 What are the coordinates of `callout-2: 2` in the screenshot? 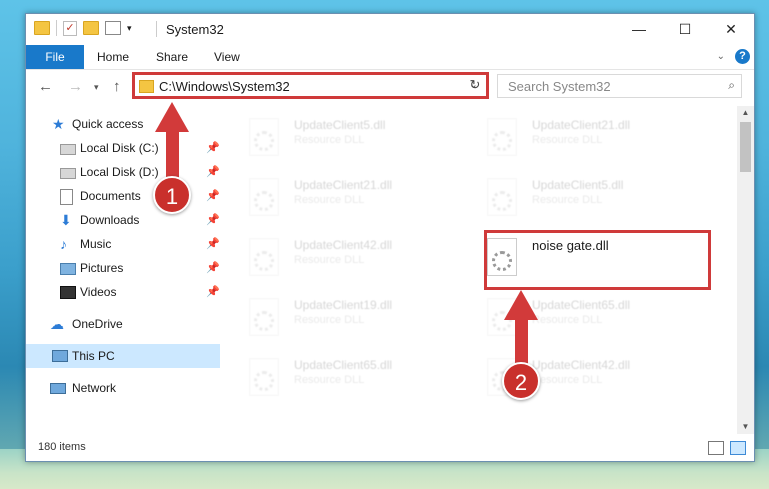 It's located at (521, 381).